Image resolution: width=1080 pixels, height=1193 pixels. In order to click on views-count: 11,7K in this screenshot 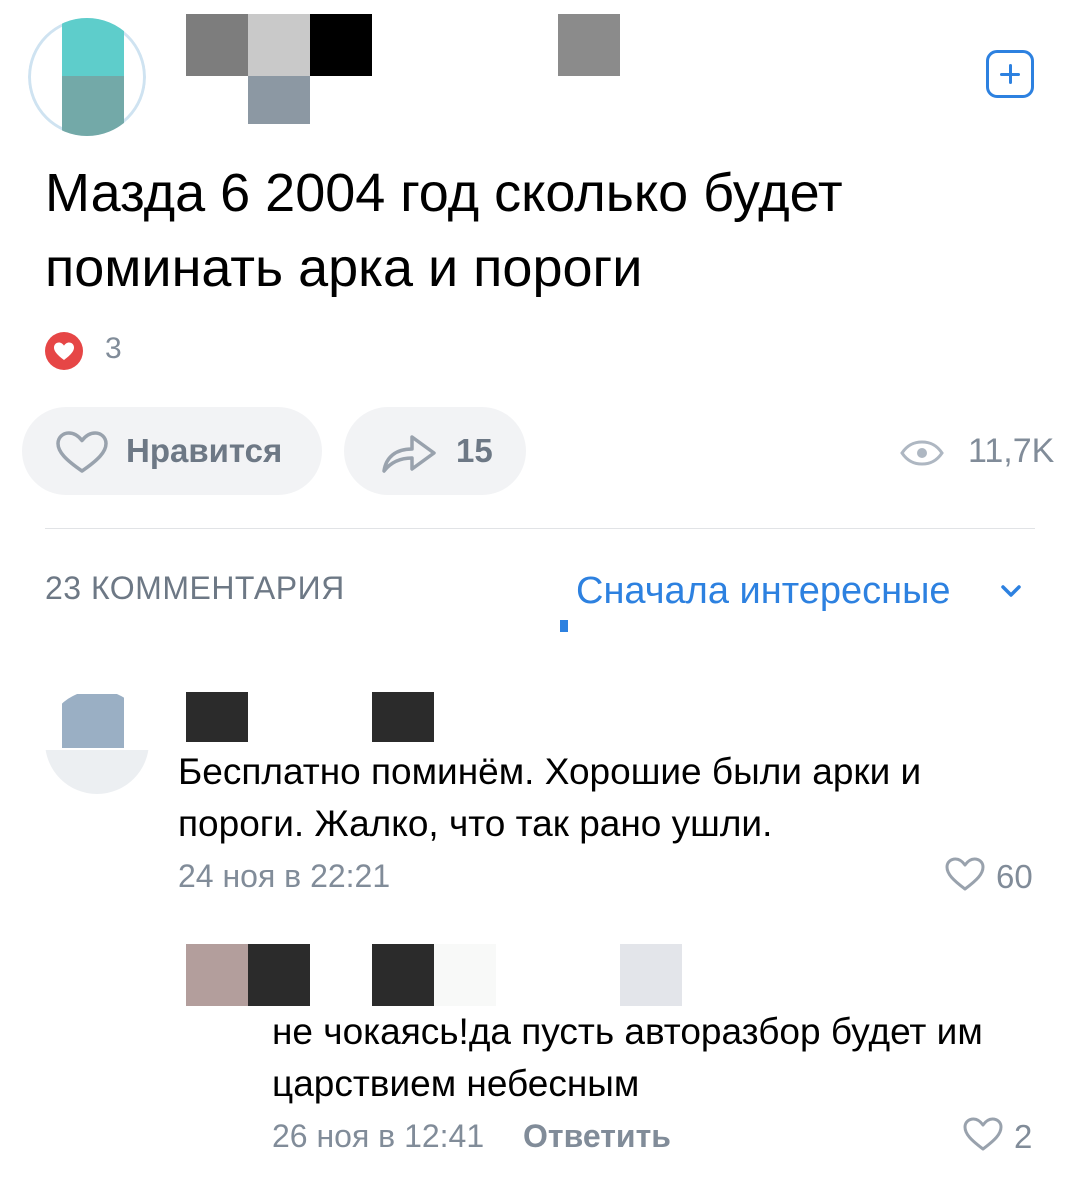, I will do `click(1011, 451)`.